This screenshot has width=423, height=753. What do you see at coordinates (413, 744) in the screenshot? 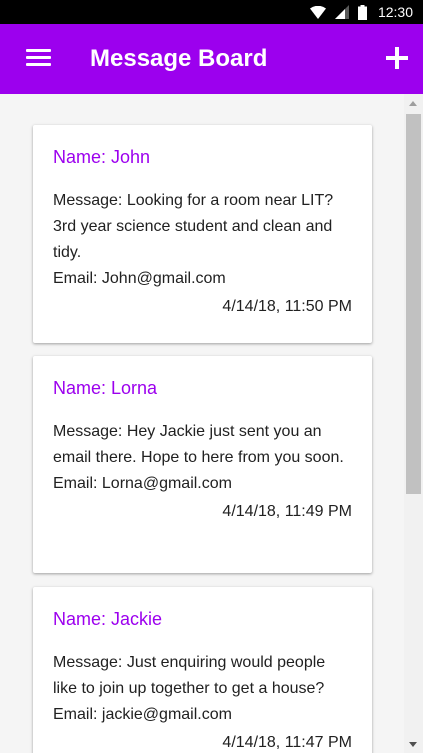
I see `scroll-down-arrow-icon` at bounding box center [413, 744].